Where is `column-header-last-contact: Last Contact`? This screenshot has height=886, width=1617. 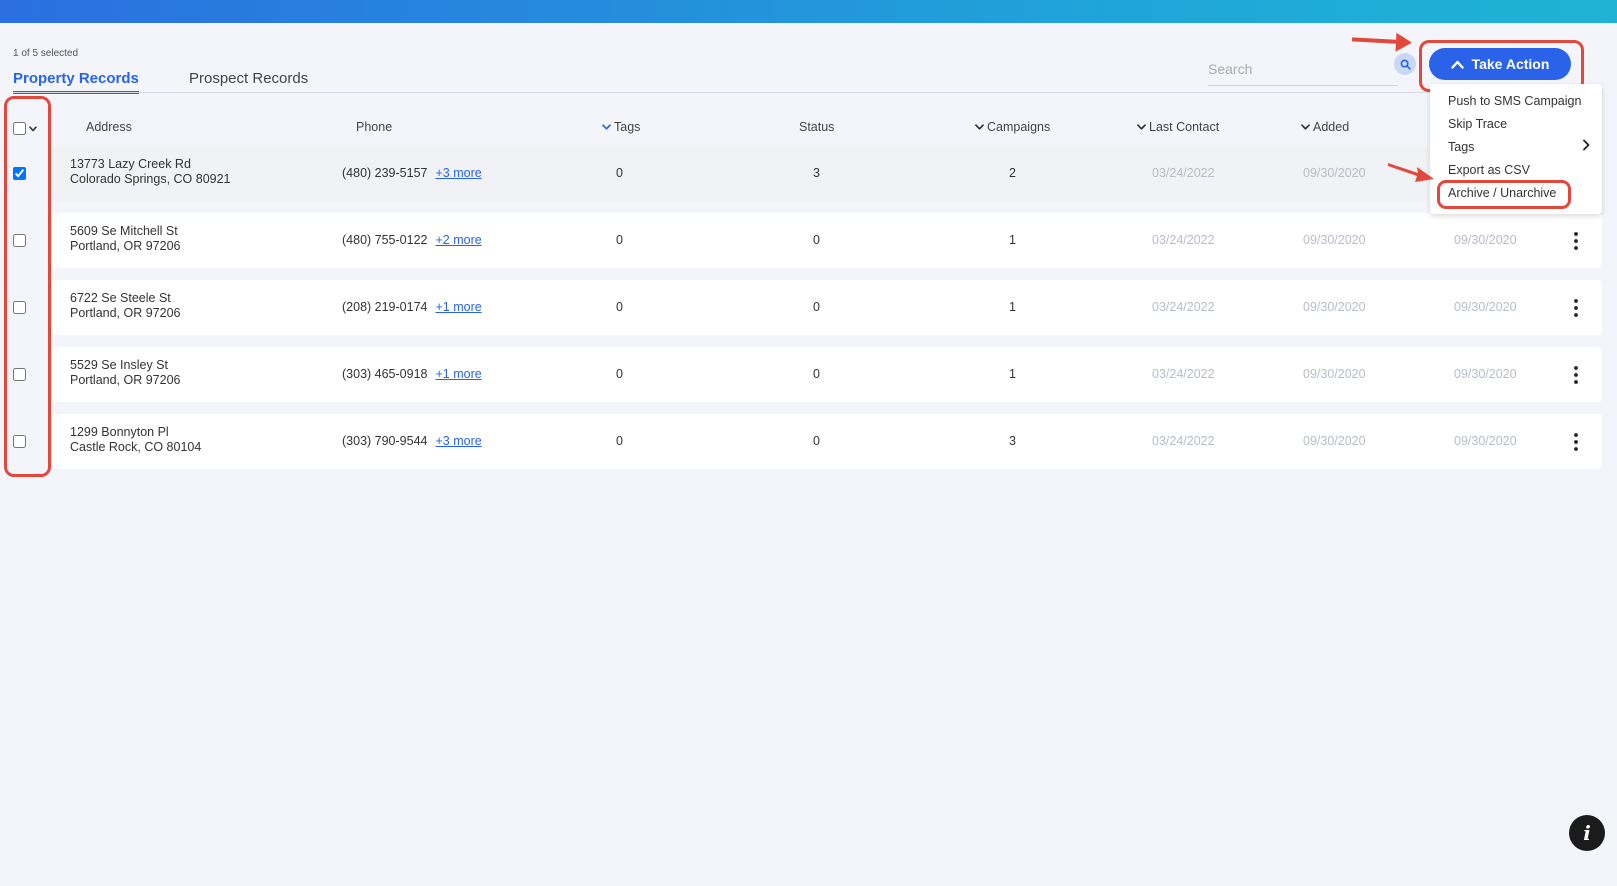
column-header-last-contact: Last Contact is located at coordinates (1178, 127).